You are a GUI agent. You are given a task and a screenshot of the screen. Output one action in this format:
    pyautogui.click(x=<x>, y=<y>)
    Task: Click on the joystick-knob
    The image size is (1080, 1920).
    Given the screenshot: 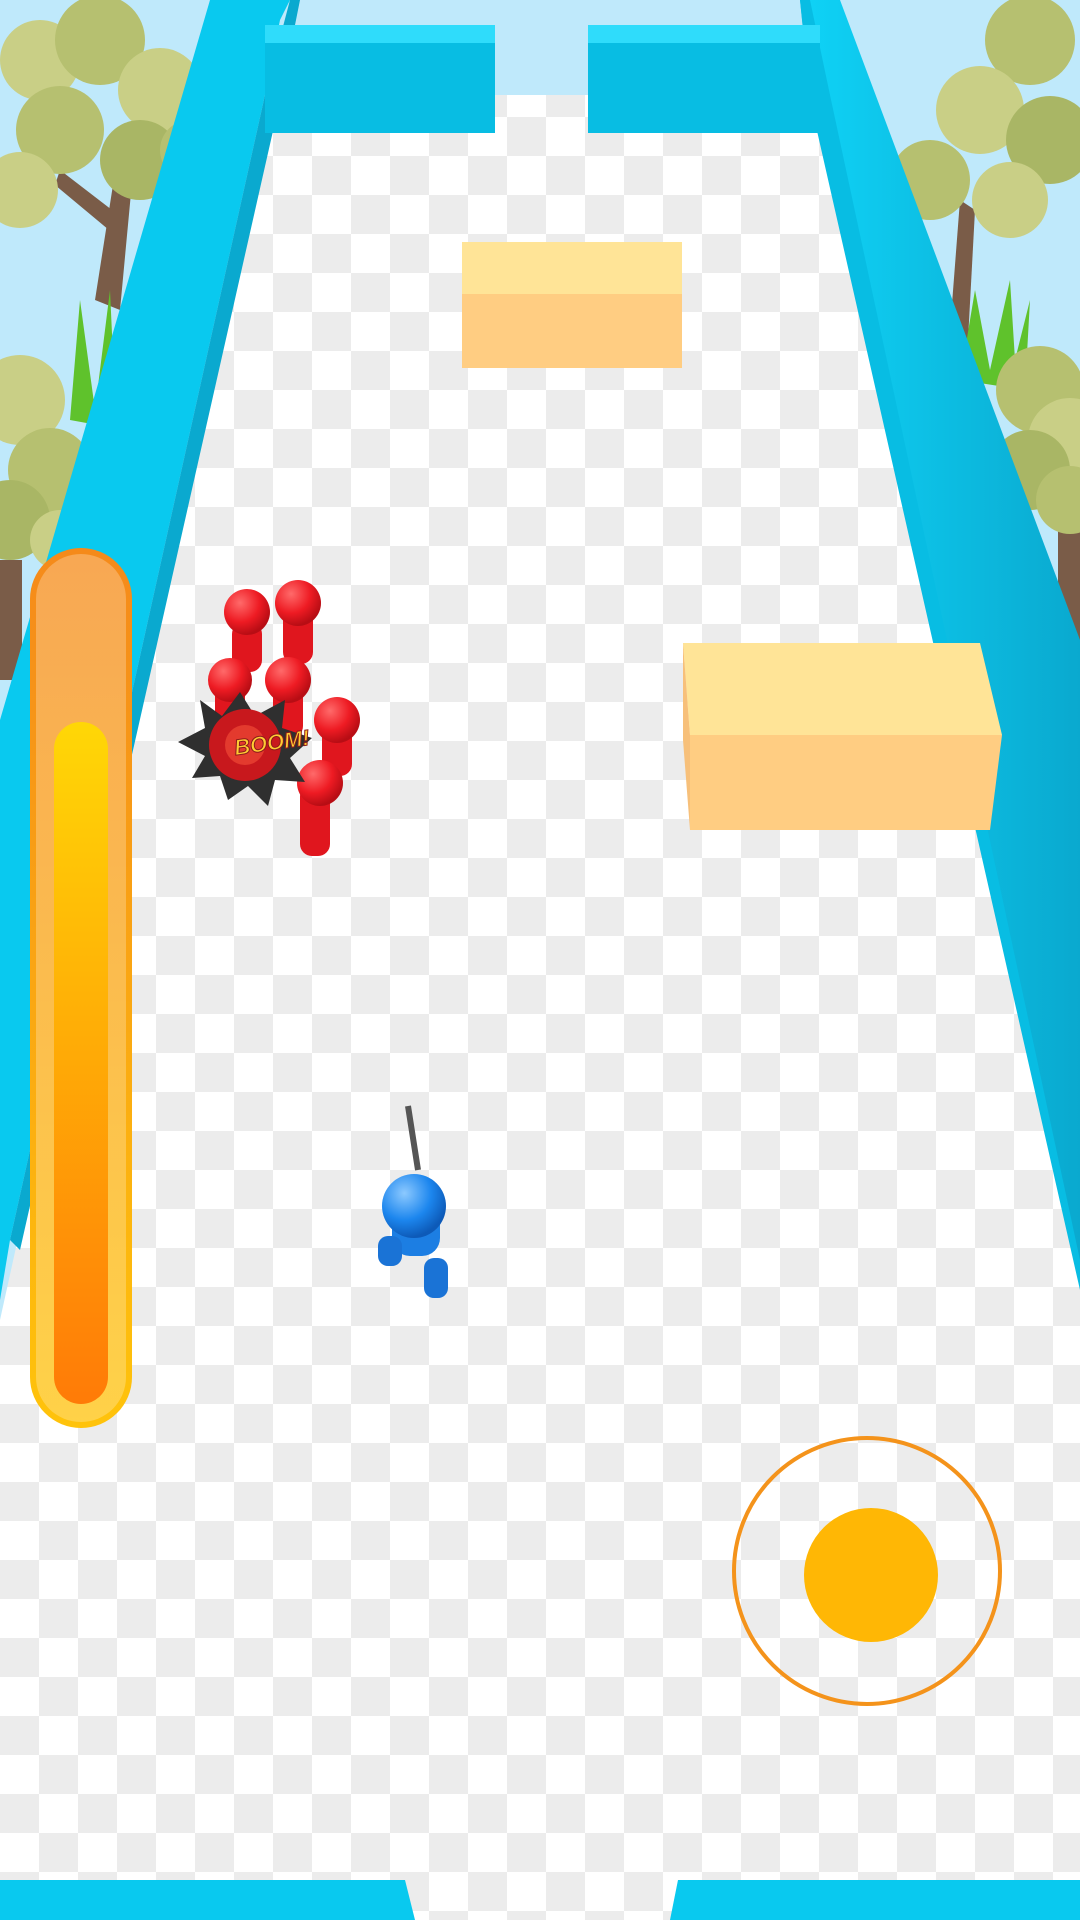 What is the action you would take?
    pyautogui.click(x=871, y=1575)
    